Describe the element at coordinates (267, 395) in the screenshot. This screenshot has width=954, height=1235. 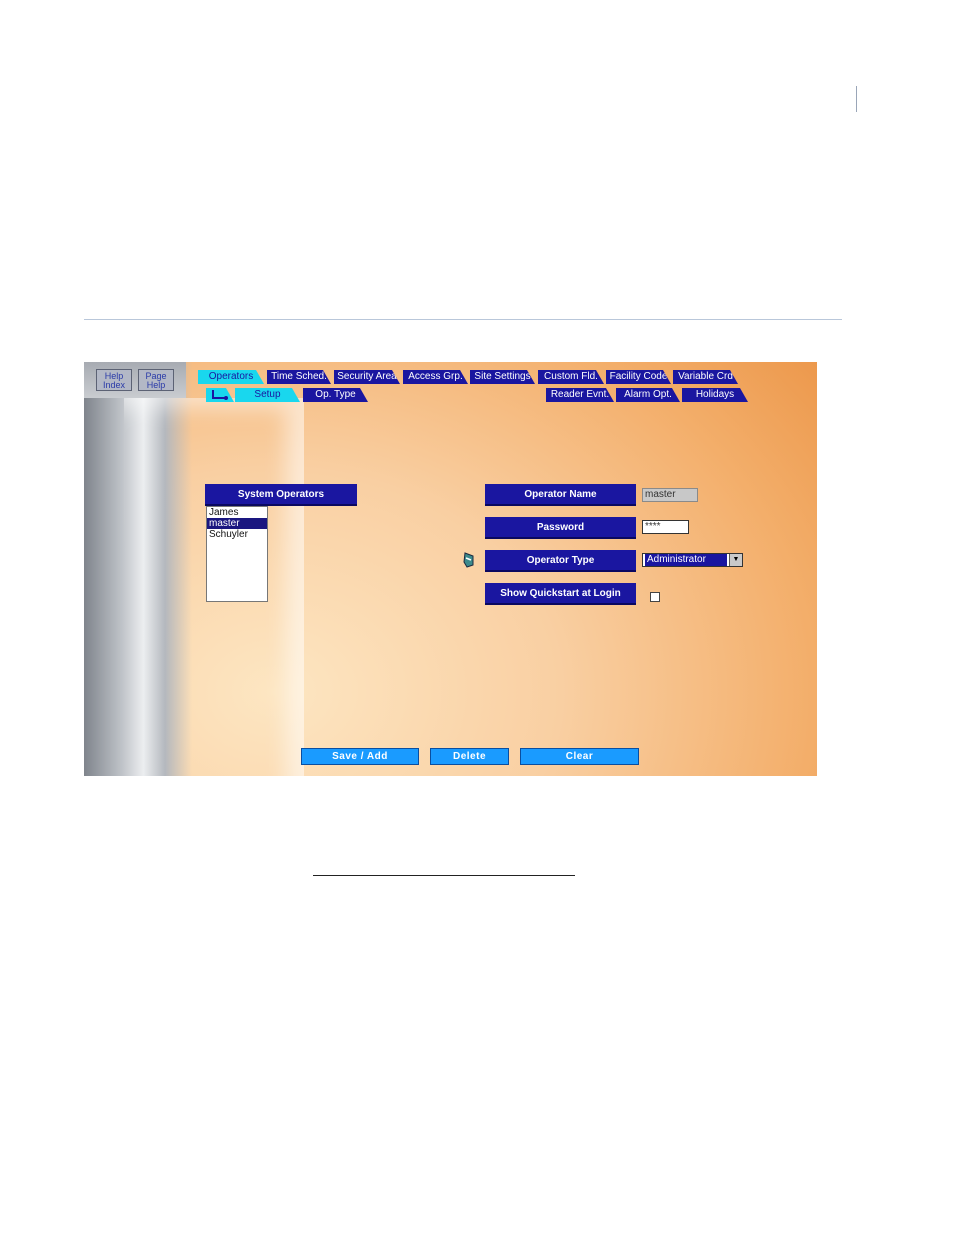
I see `tab-setup: Setup` at that location.